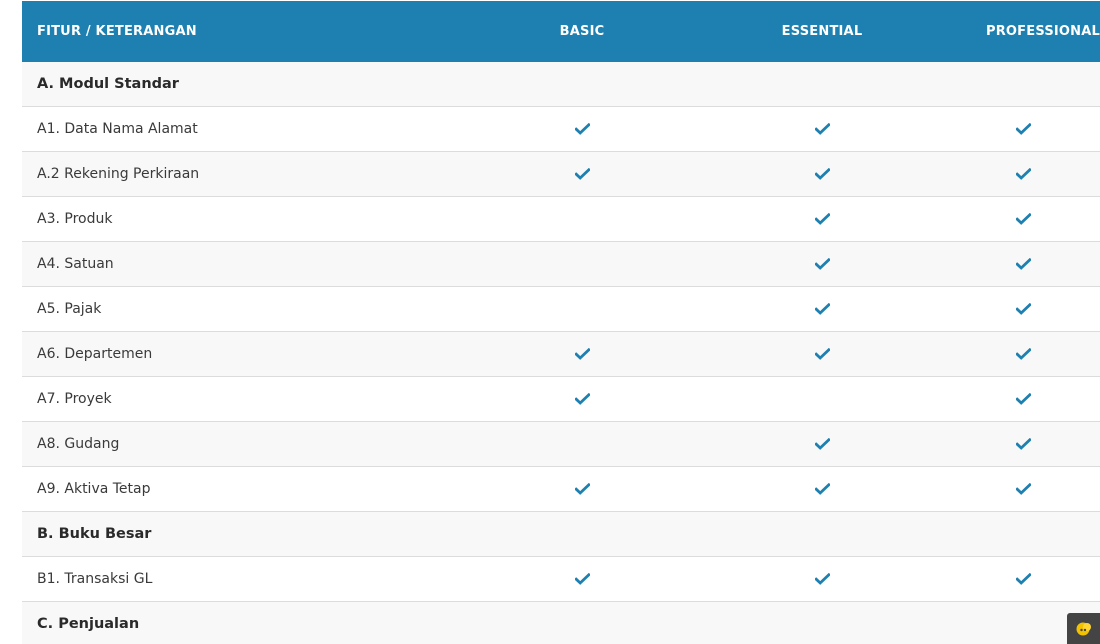 The image size is (1100, 644). Describe the element at coordinates (74, 399) in the screenshot. I see `feature-label: A7. Proyek` at that location.